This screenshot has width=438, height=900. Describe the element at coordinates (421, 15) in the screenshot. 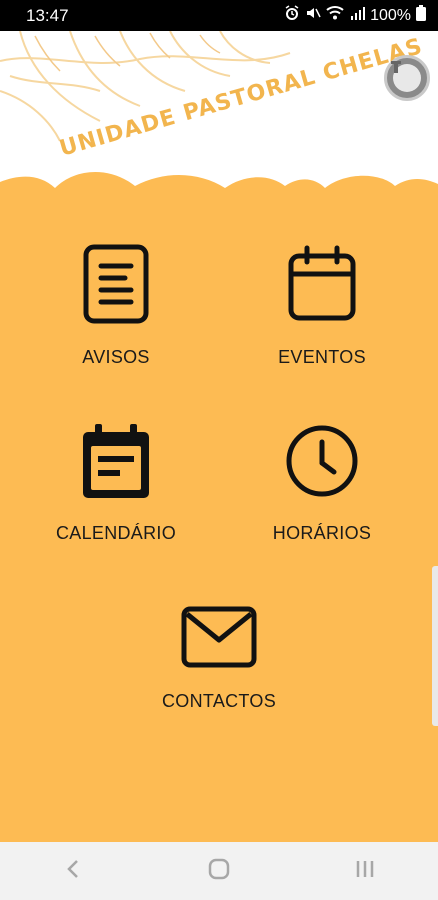

I see `battery-icon` at that location.